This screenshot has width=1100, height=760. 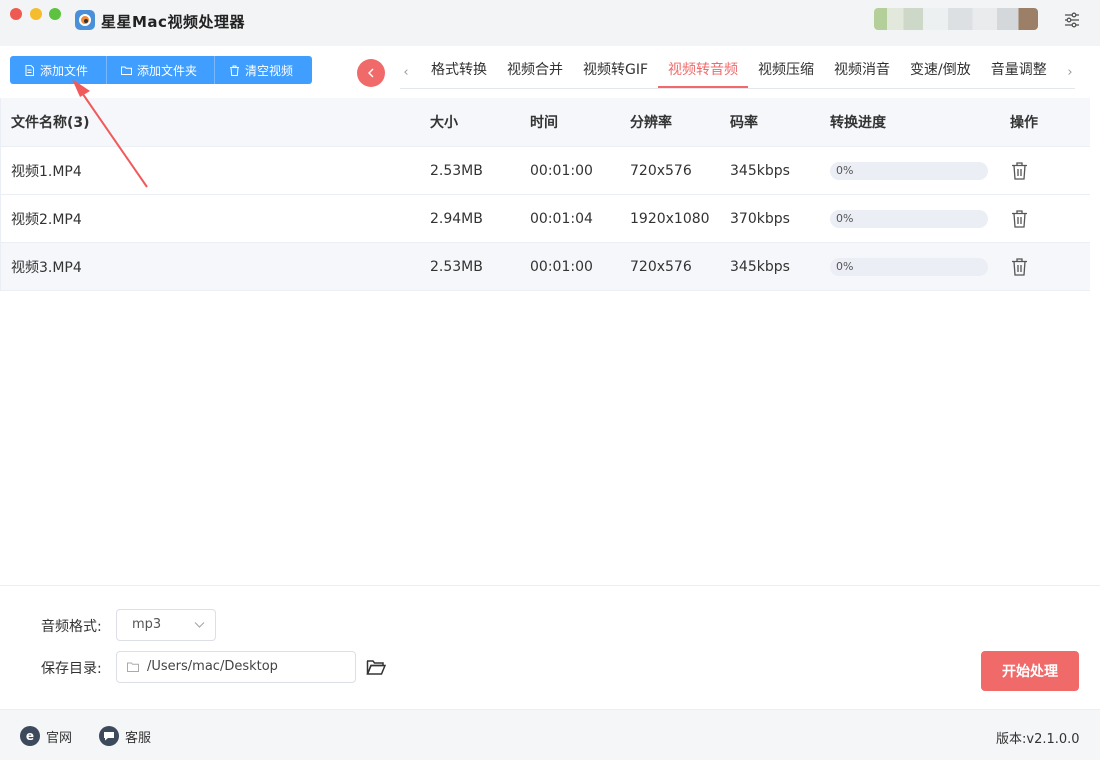 What do you see at coordinates (59, 738) in the screenshot?
I see `website-label: 官网` at bounding box center [59, 738].